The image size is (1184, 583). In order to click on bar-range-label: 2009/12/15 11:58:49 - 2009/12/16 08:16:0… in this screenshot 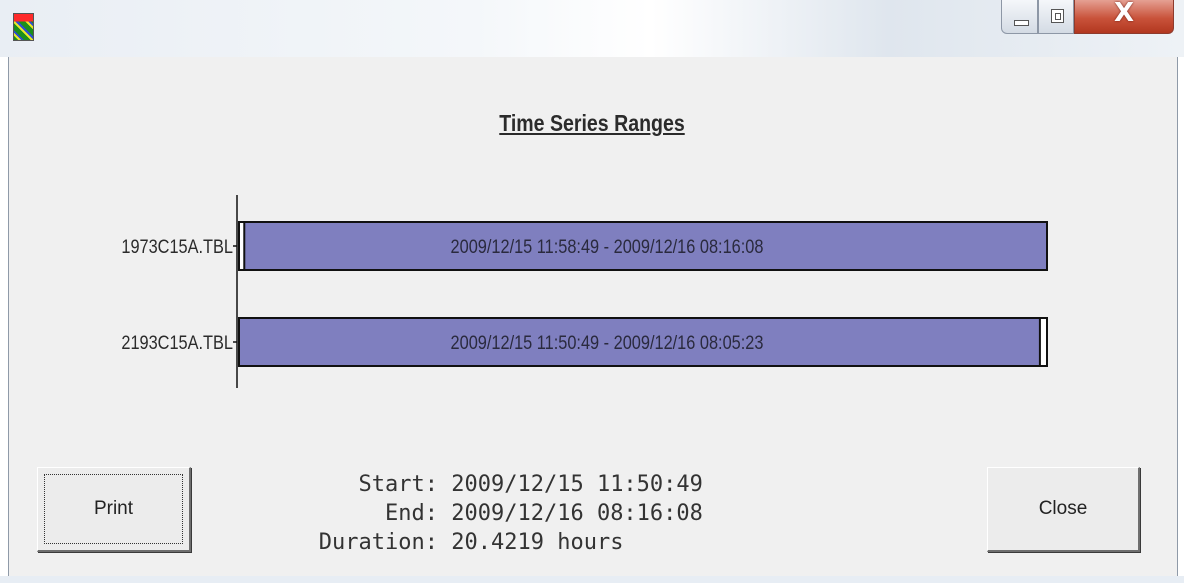, I will do `click(607, 246)`.